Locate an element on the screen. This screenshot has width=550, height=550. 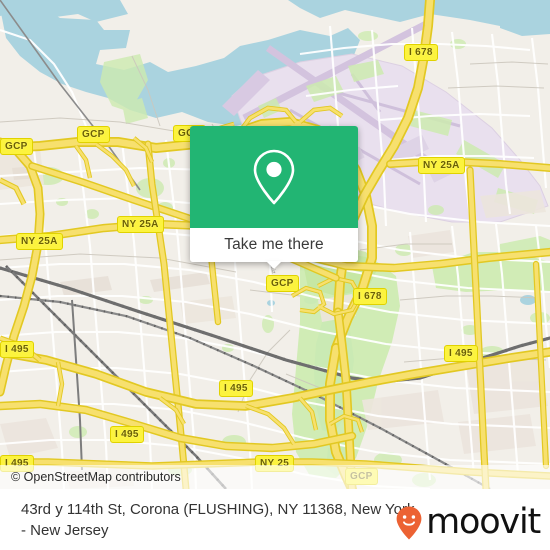
moovit-brand: moovit is located at coordinates (467, 522).